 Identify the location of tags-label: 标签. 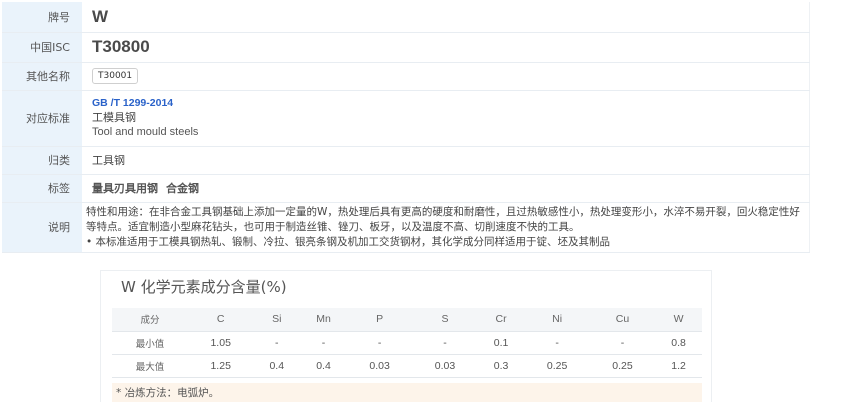
(42, 188).